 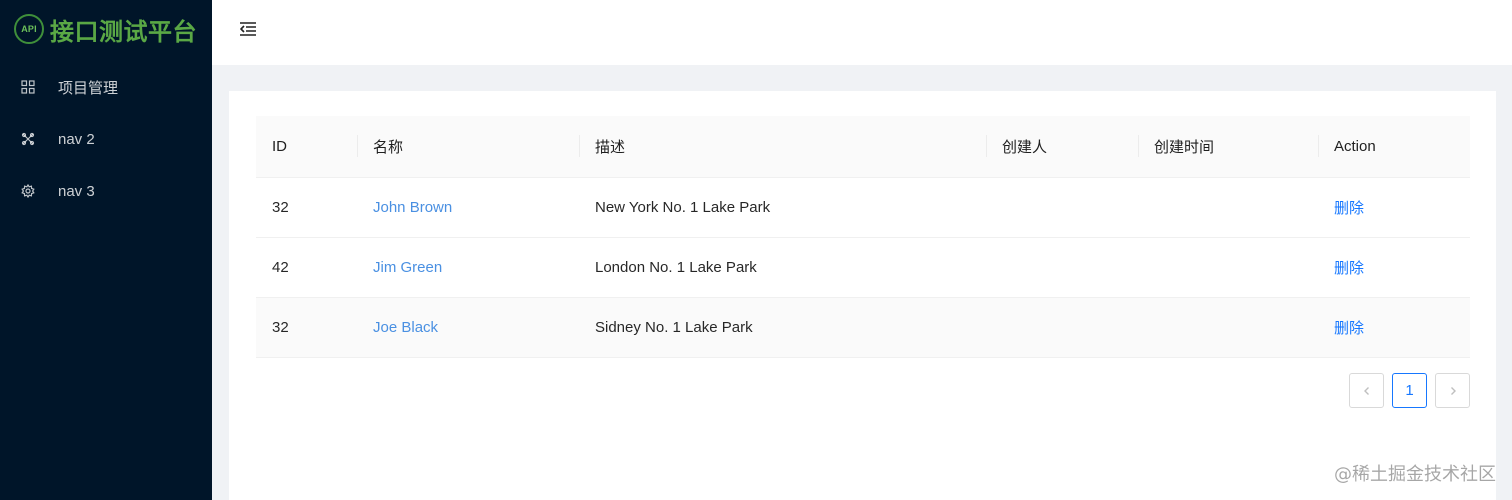 I want to click on column-header-id: ID, so click(x=306, y=147).